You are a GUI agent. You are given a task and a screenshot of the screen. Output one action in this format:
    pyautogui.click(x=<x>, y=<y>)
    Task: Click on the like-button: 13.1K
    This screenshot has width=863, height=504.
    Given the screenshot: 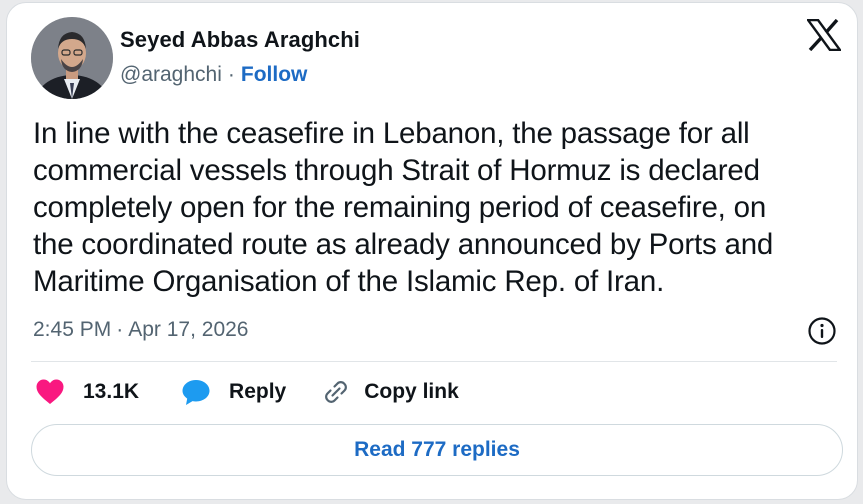 What is the action you would take?
    pyautogui.click(x=87, y=392)
    